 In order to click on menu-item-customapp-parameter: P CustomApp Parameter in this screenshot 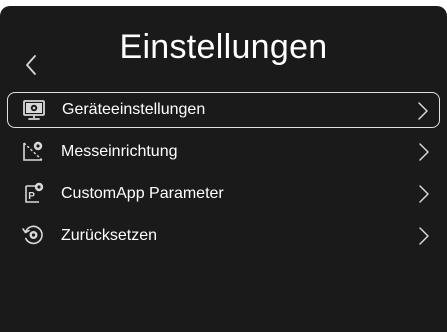, I will do `click(223, 194)`.